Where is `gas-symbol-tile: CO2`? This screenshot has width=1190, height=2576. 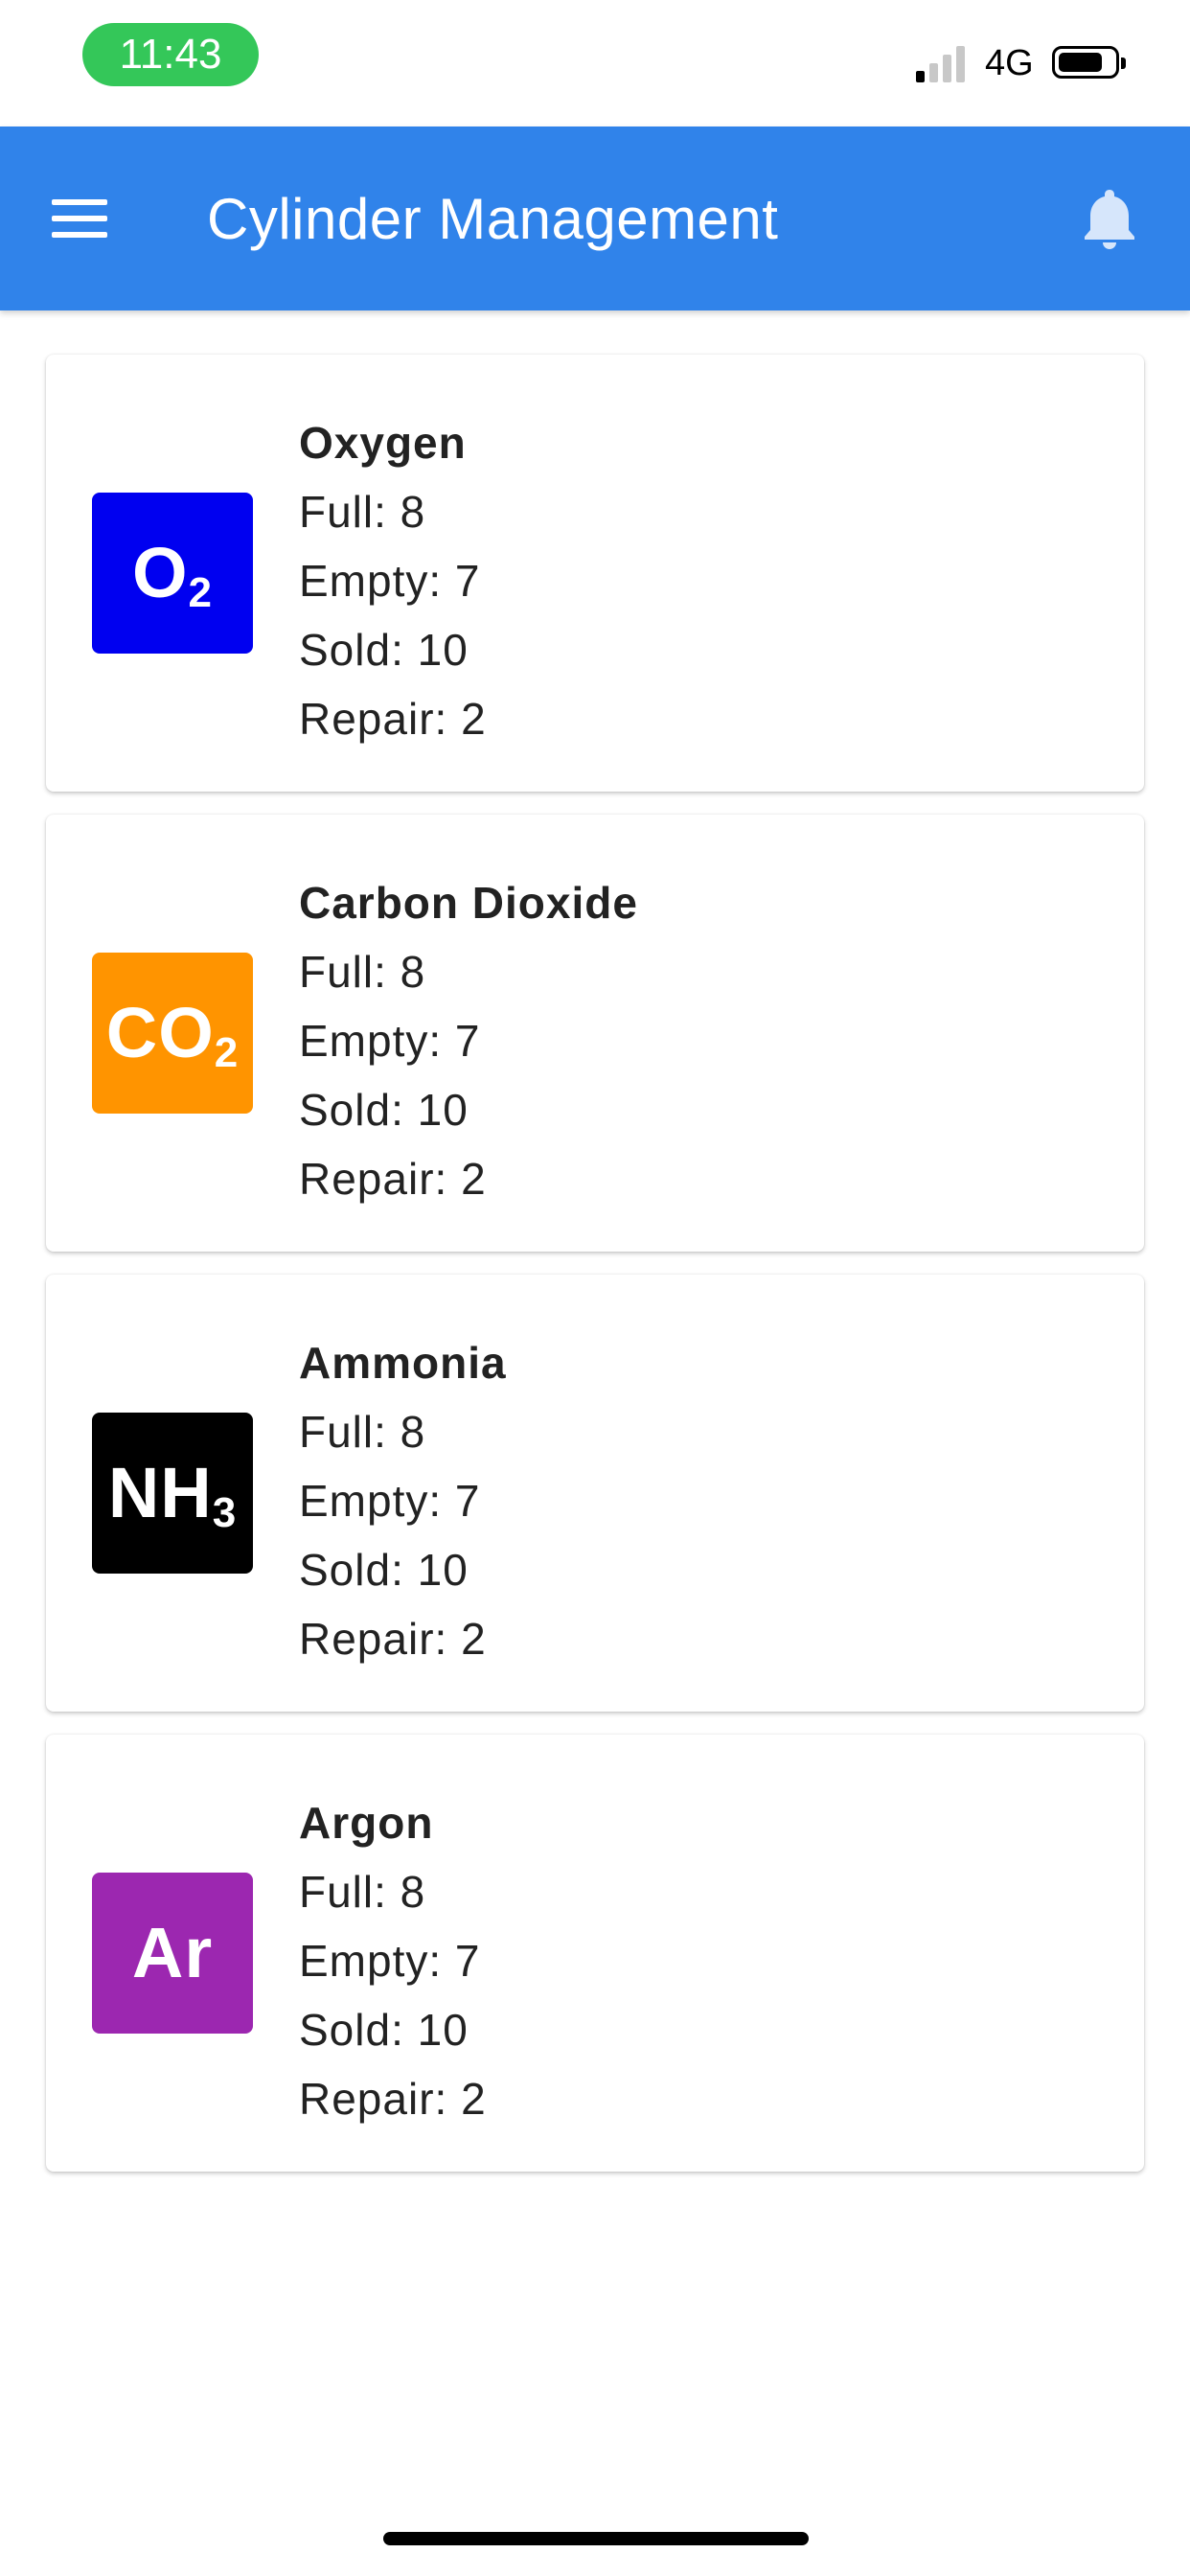
gas-symbol-tile: CO2 is located at coordinates (172, 1033).